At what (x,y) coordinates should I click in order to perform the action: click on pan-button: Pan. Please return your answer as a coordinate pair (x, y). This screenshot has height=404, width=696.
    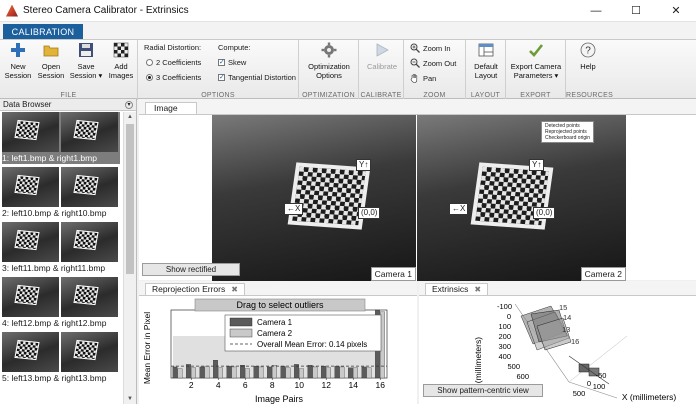
    Looking at the image, I should click on (423, 78).